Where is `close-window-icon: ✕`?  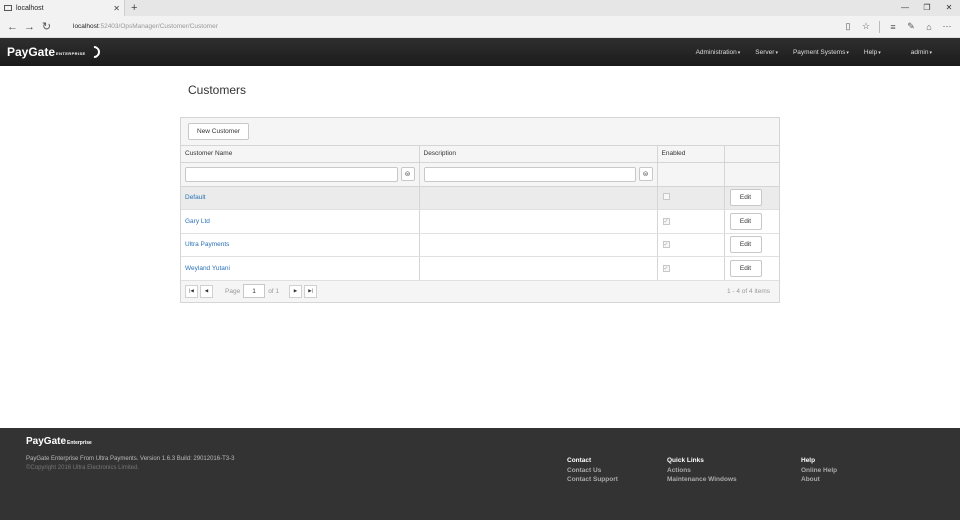 close-window-icon: ✕ is located at coordinates (949, 8).